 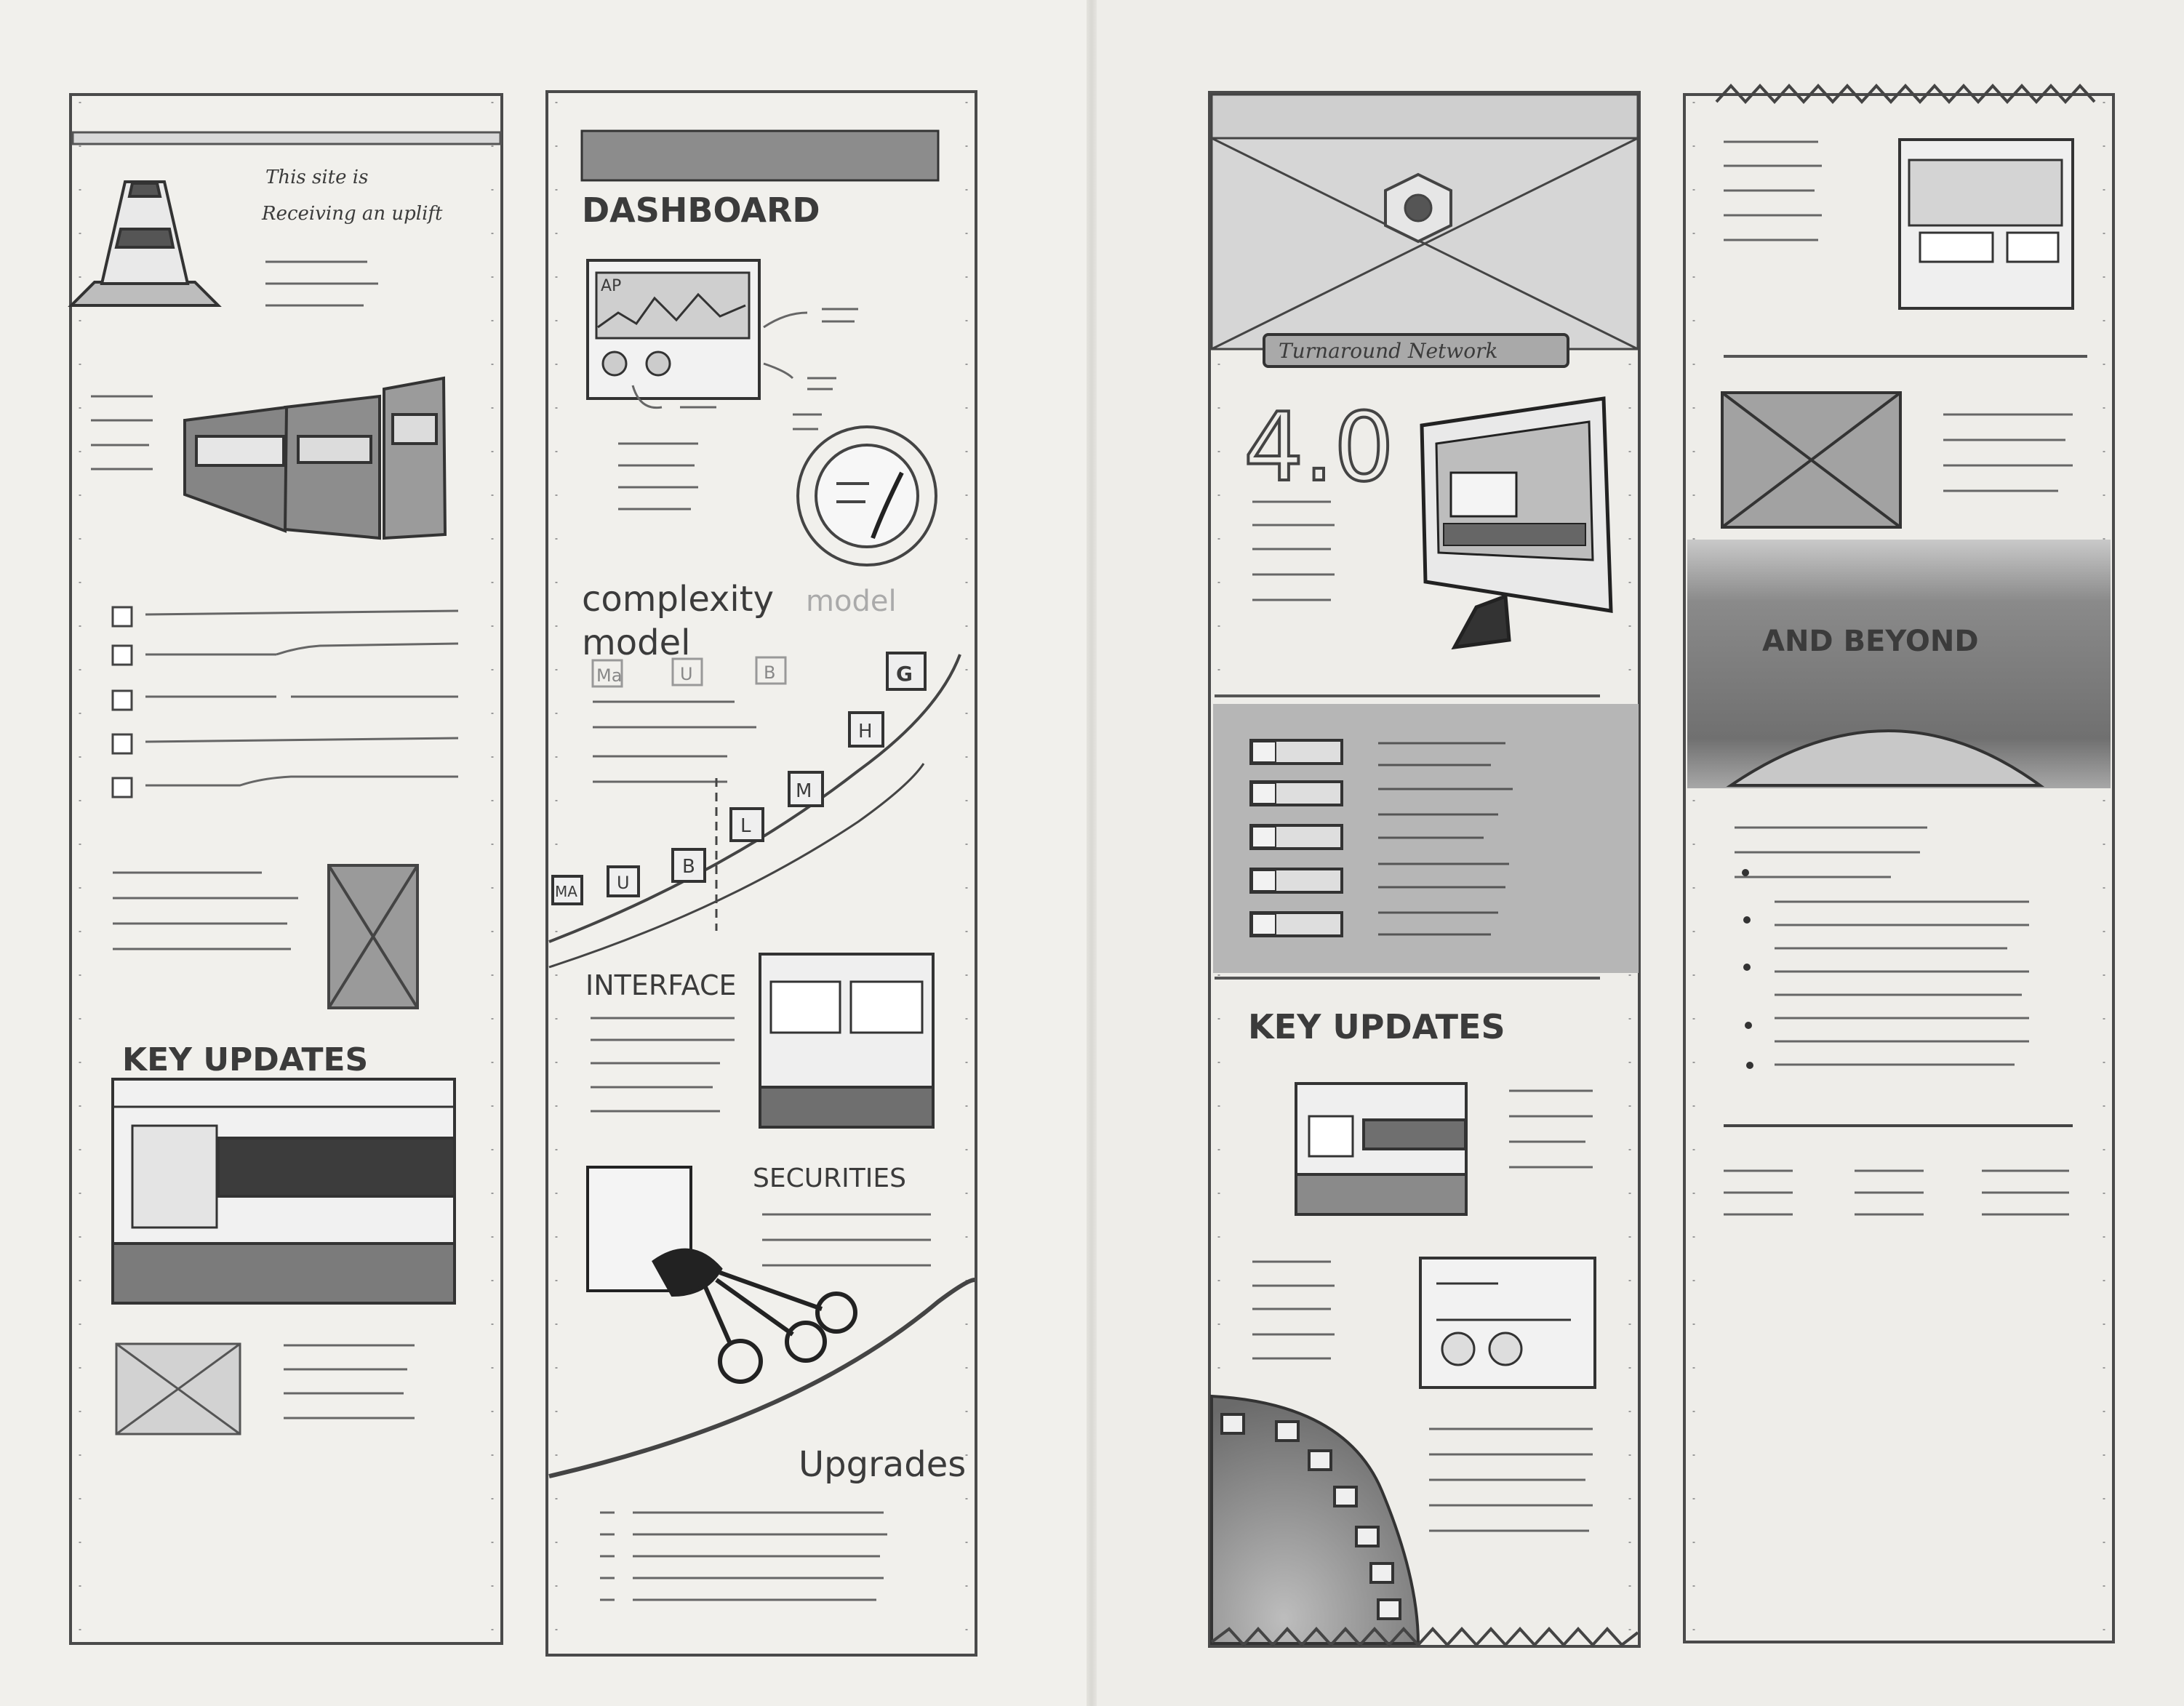 I want to click on block-top-u: U, so click(x=686, y=674).